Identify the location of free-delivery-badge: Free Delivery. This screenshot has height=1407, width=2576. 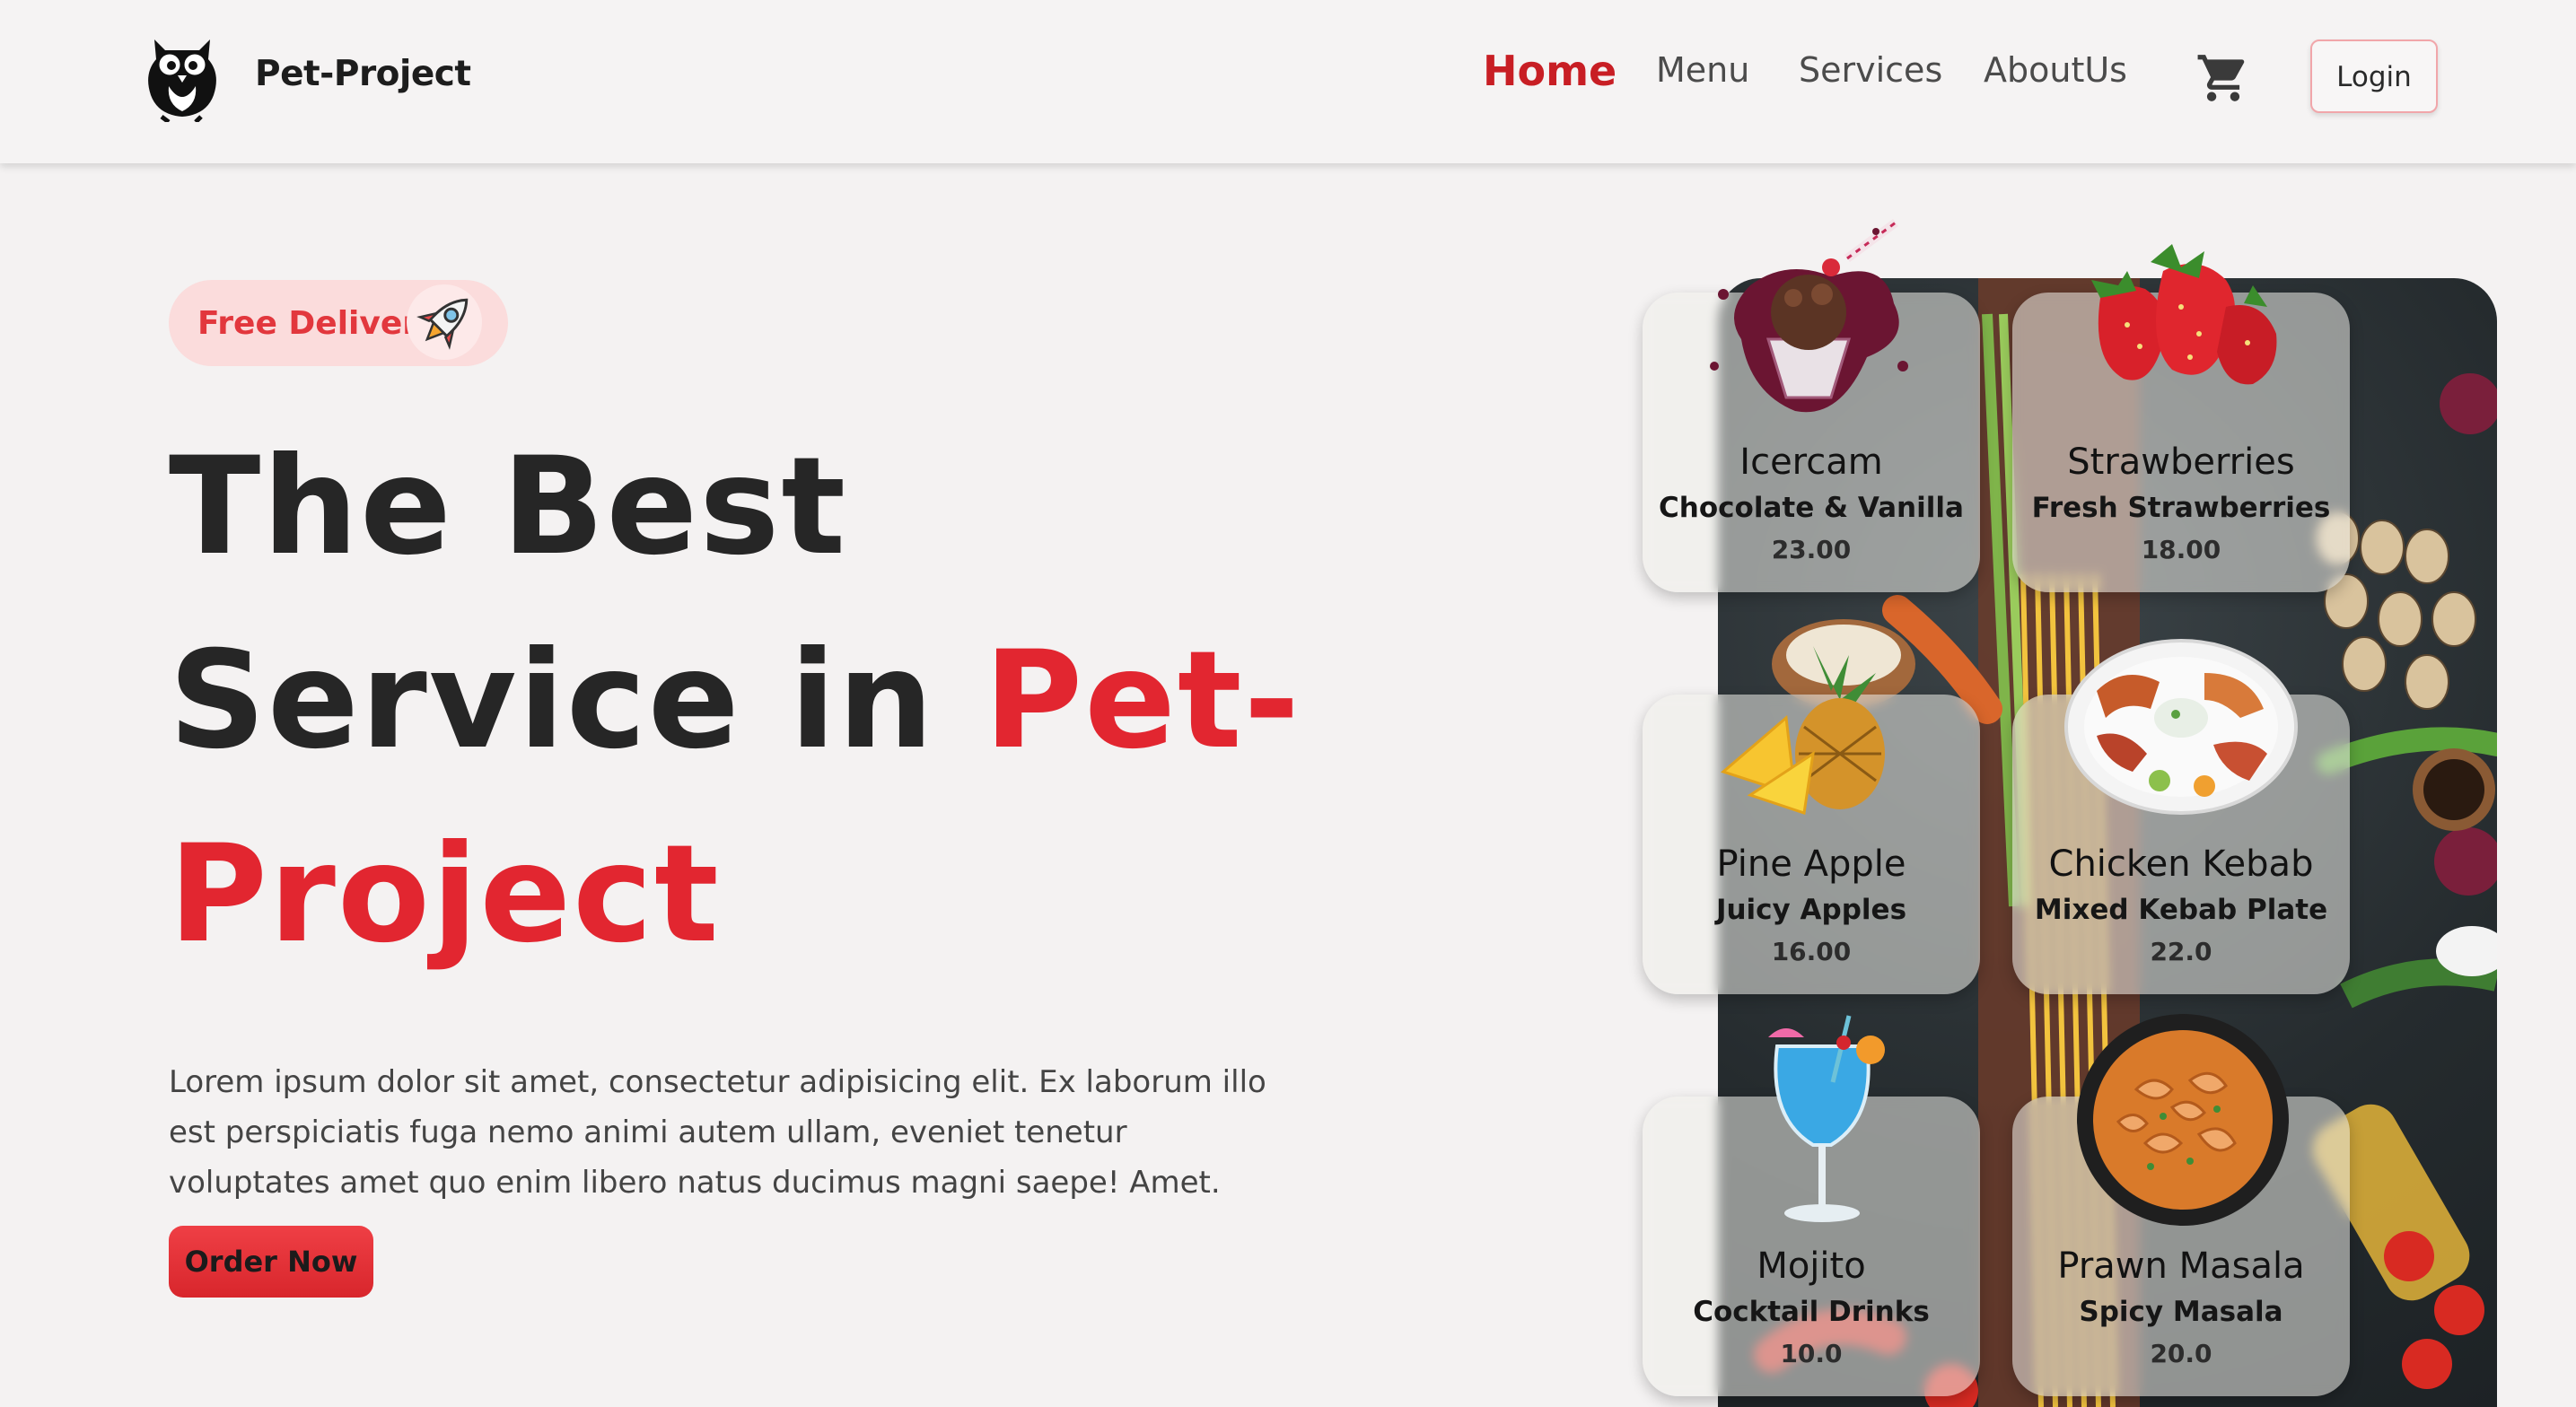
(338, 323).